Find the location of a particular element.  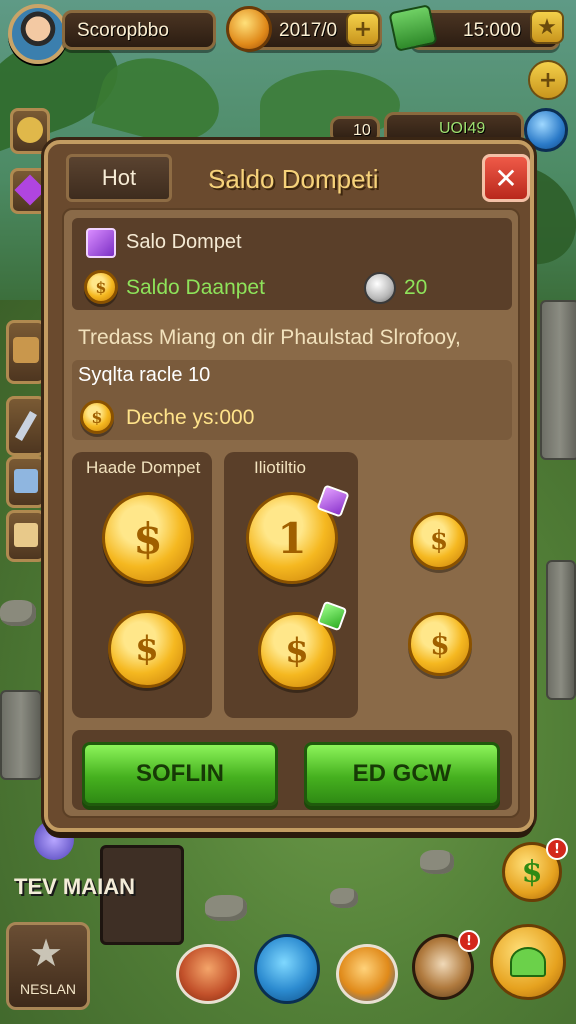

player-name: Scoropbbo is located at coordinates (123, 30).